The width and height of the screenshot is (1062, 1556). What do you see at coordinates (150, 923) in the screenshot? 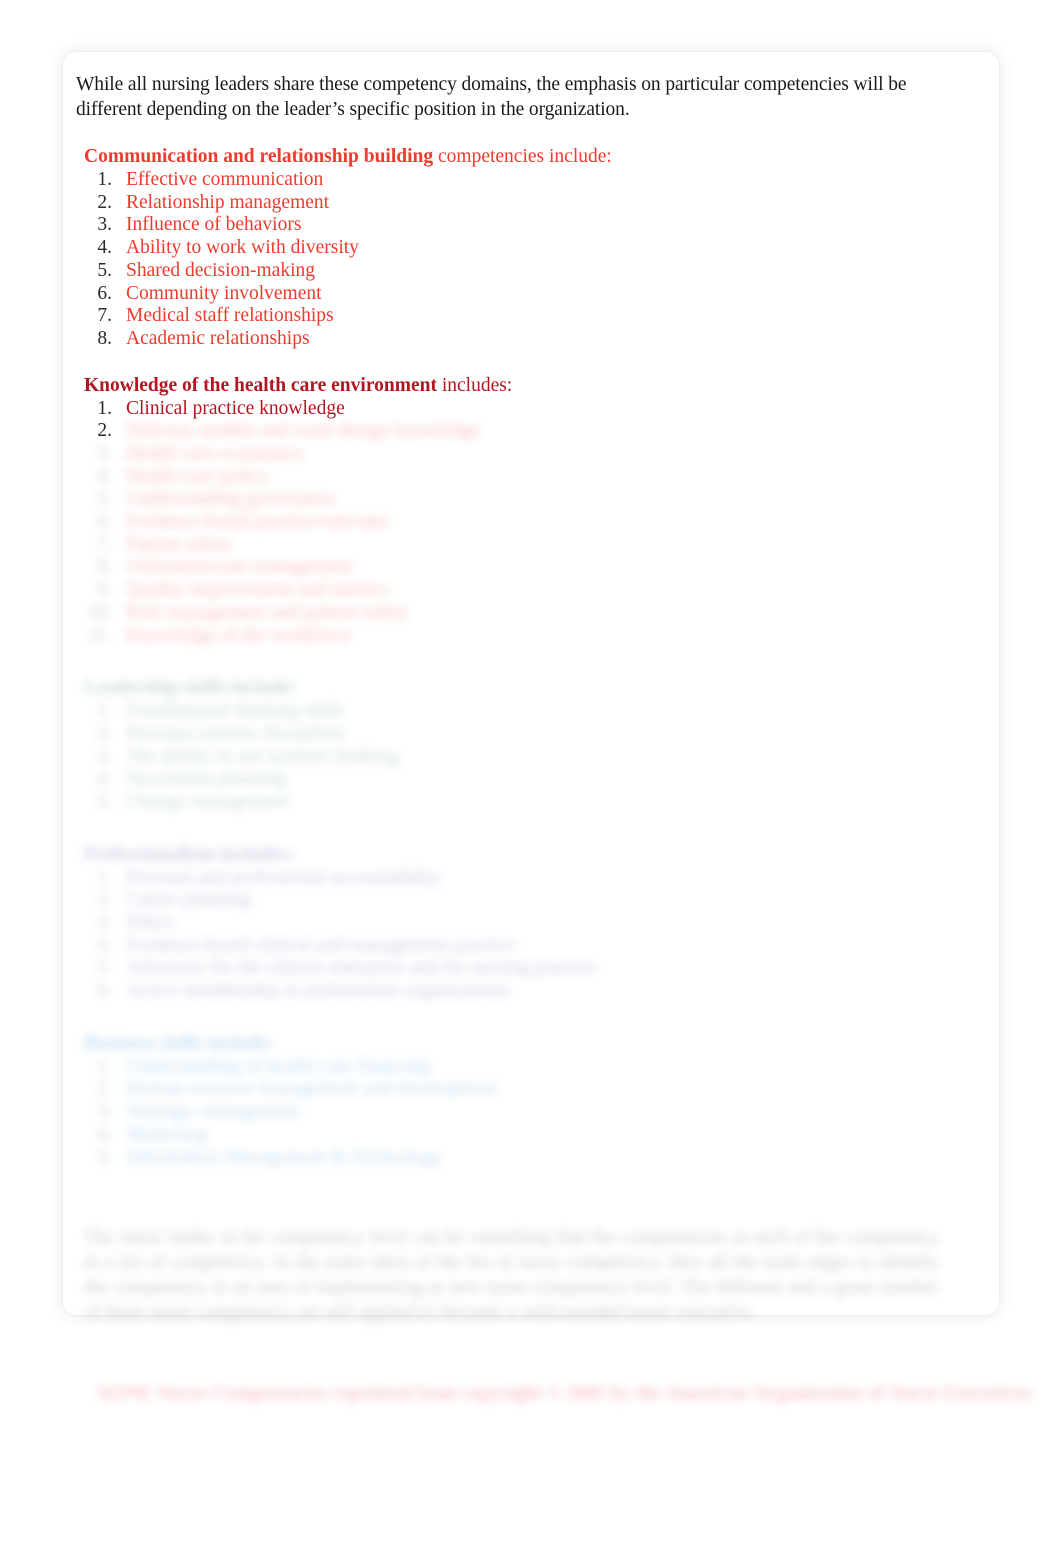
I see `redacted-list-item-label: Ethics` at bounding box center [150, 923].